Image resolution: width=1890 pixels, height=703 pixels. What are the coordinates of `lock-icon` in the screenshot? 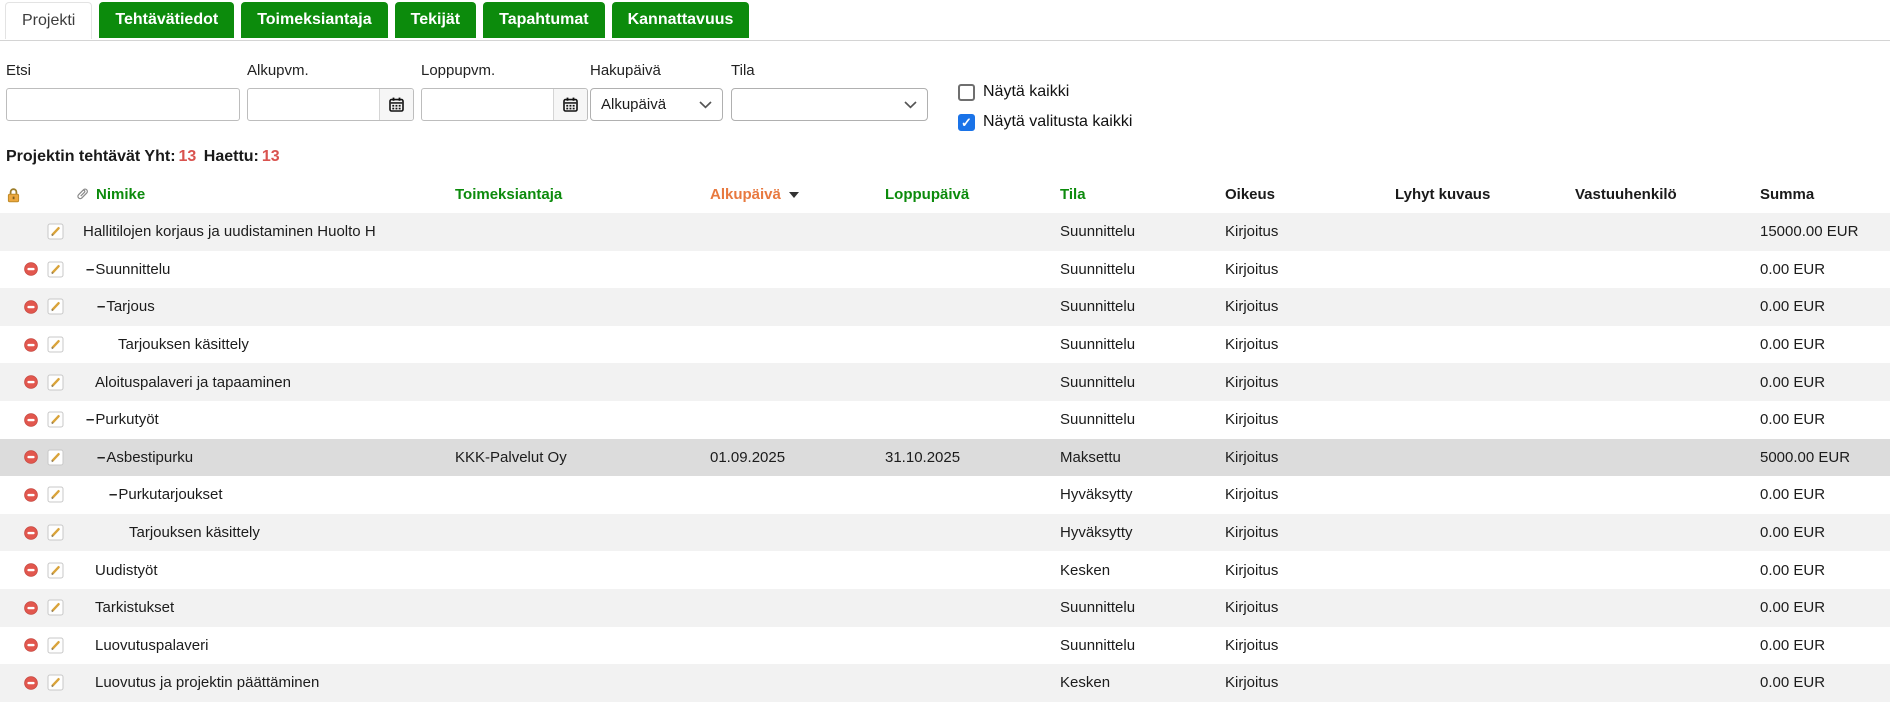 It's located at (13, 195).